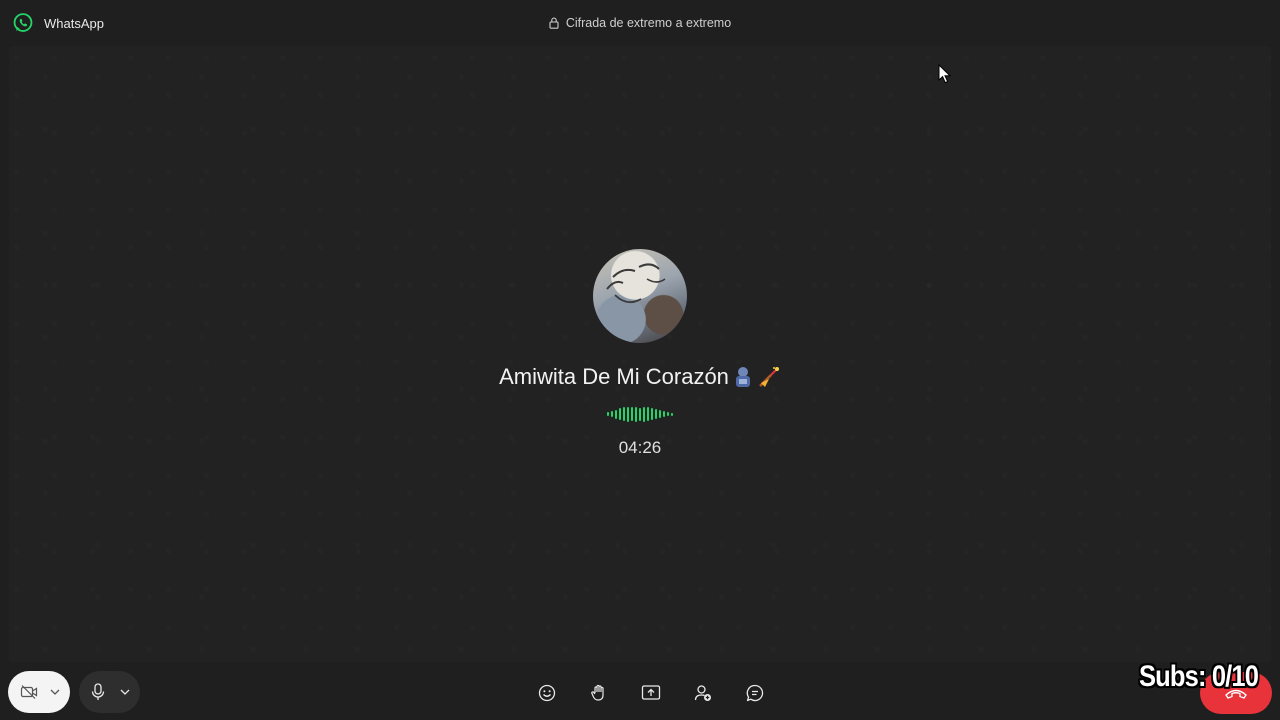  I want to click on add-person-icon, so click(703, 693).